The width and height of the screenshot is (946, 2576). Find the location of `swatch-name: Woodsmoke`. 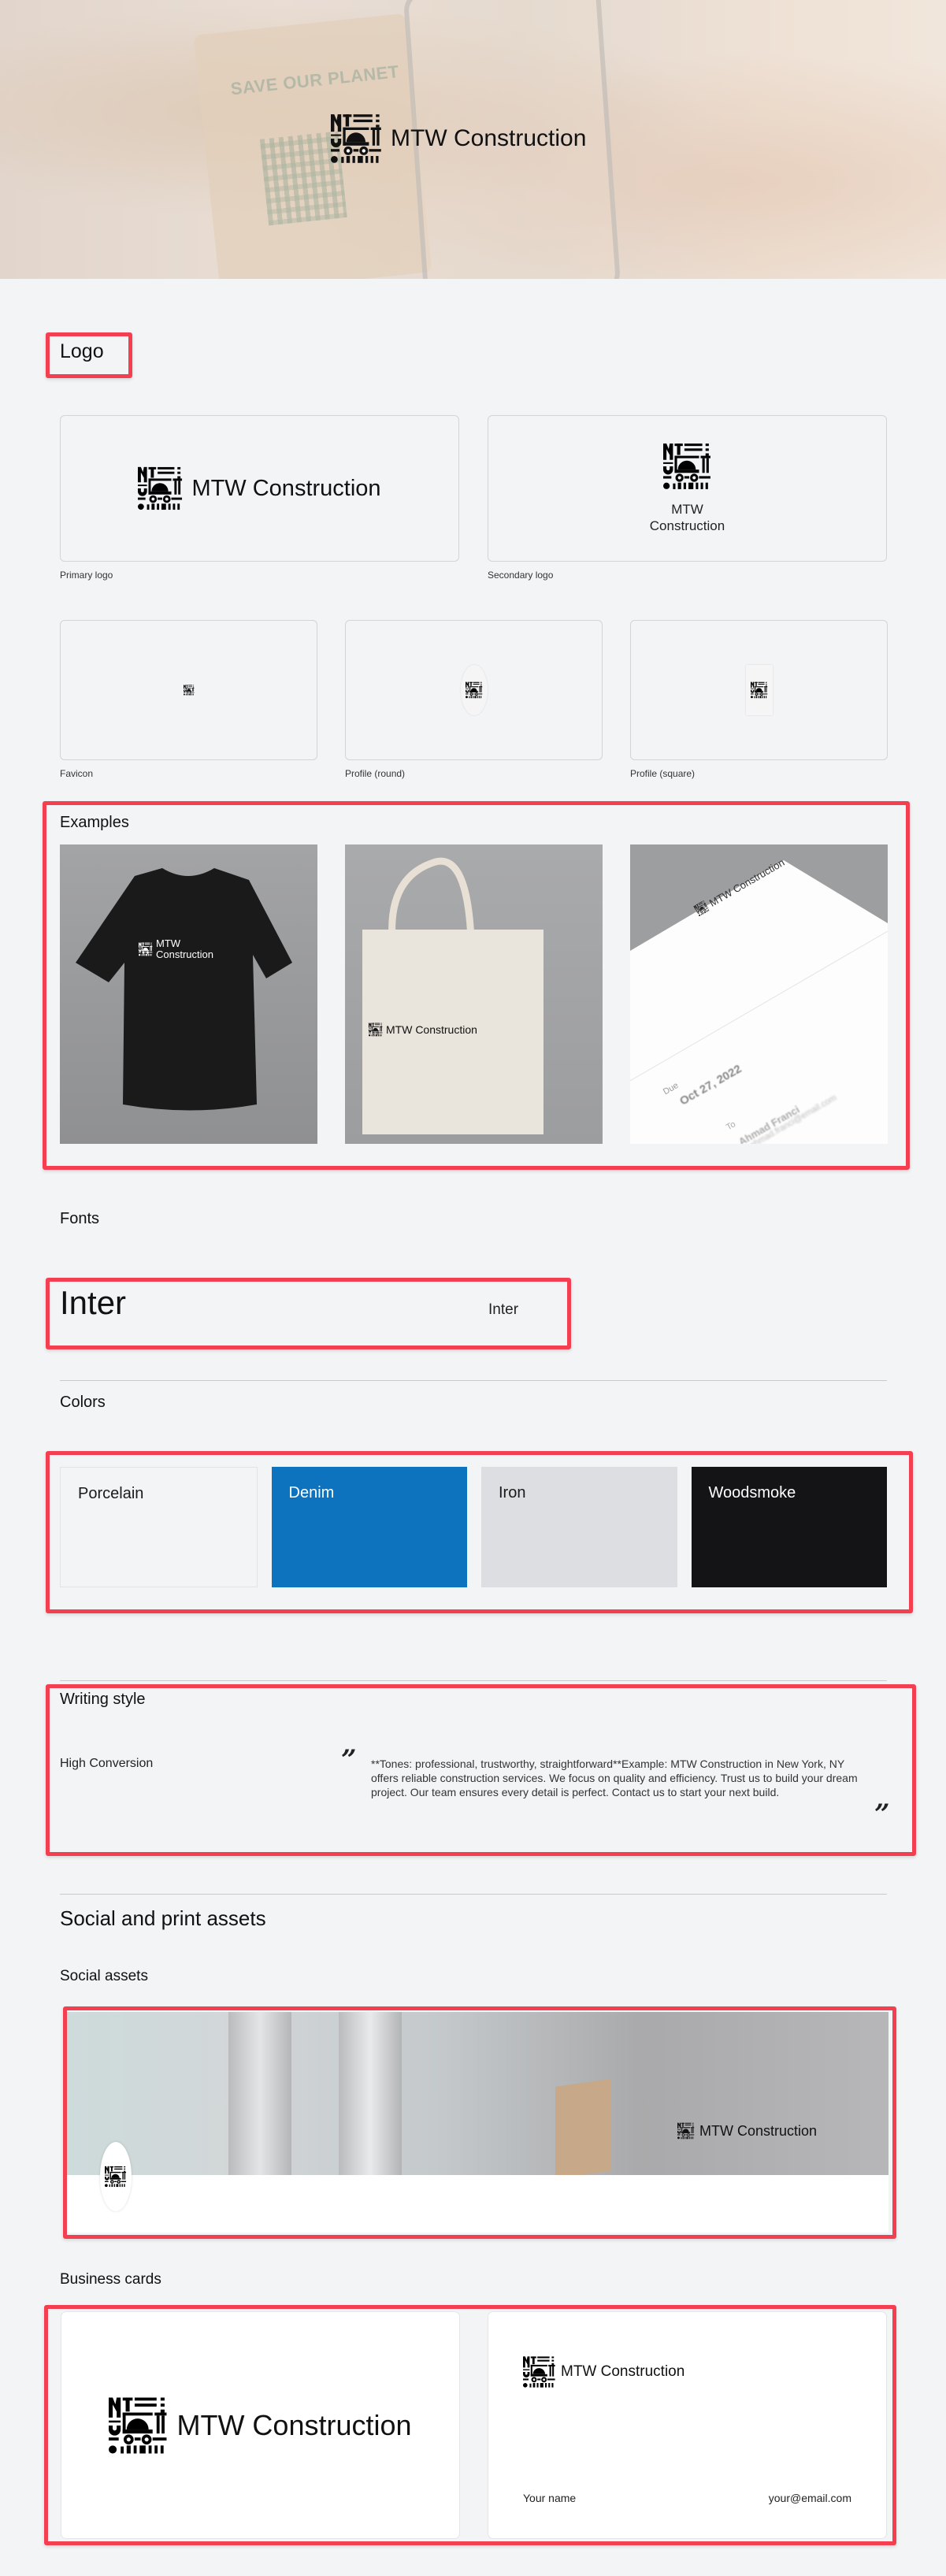

swatch-name: Woodsmoke is located at coordinates (752, 1492).